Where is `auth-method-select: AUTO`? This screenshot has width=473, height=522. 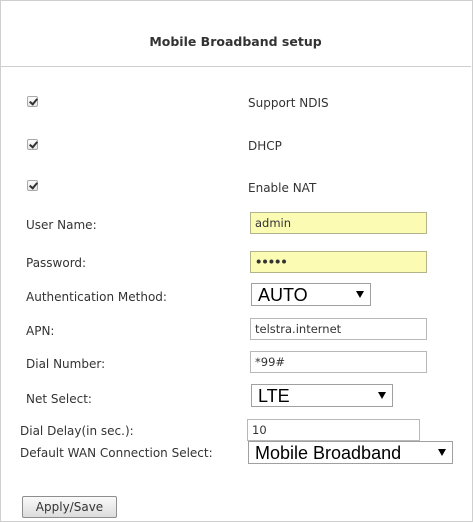
auth-method-select: AUTO is located at coordinates (311, 294).